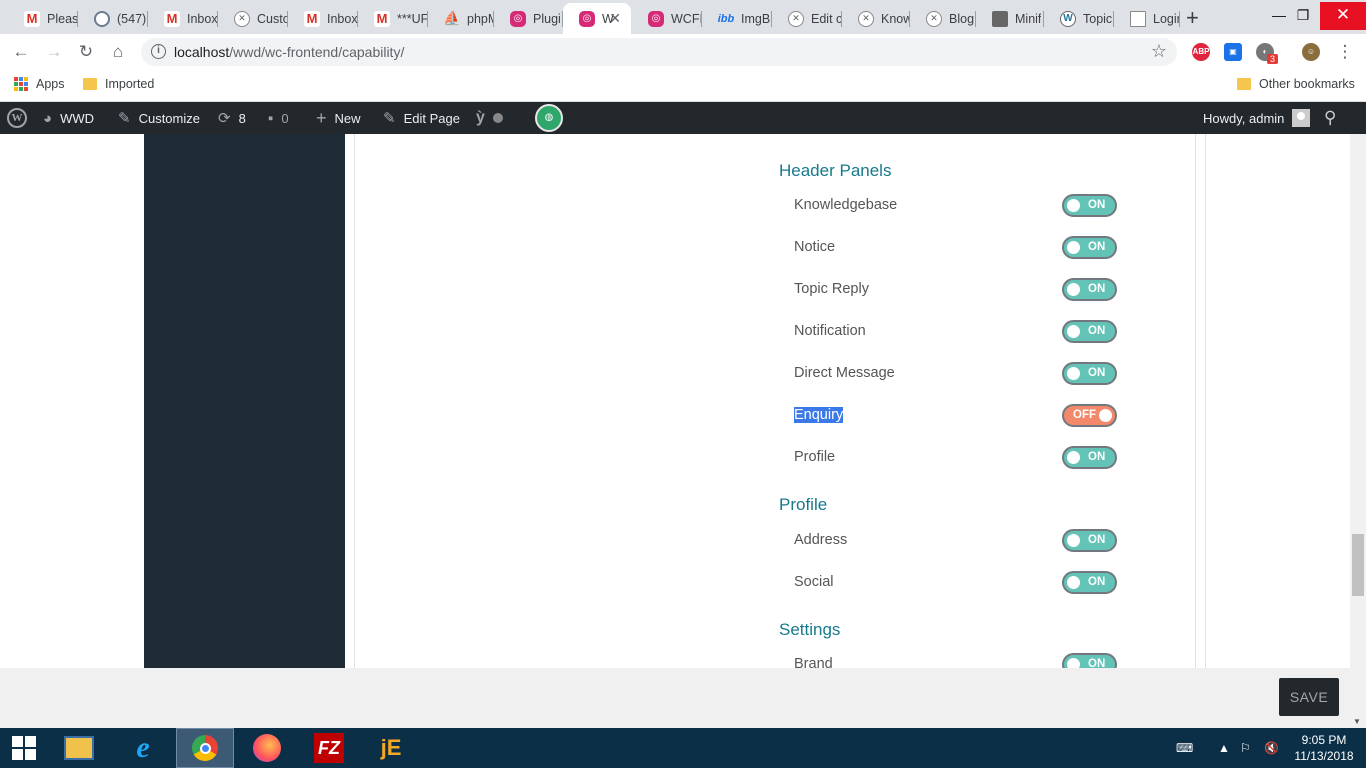 This screenshot has height=768, width=1366. What do you see at coordinates (205, 748) in the screenshot?
I see `taskbar-chrome` at bounding box center [205, 748].